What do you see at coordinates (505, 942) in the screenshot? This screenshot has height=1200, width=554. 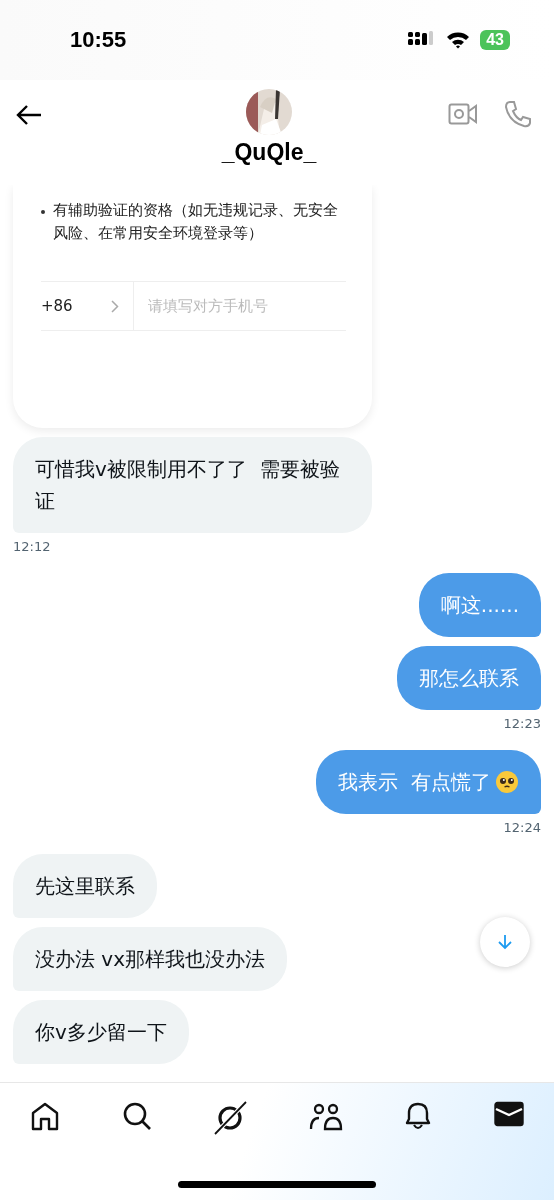 I see `down-arrow-icon` at bounding box center [505, 942].